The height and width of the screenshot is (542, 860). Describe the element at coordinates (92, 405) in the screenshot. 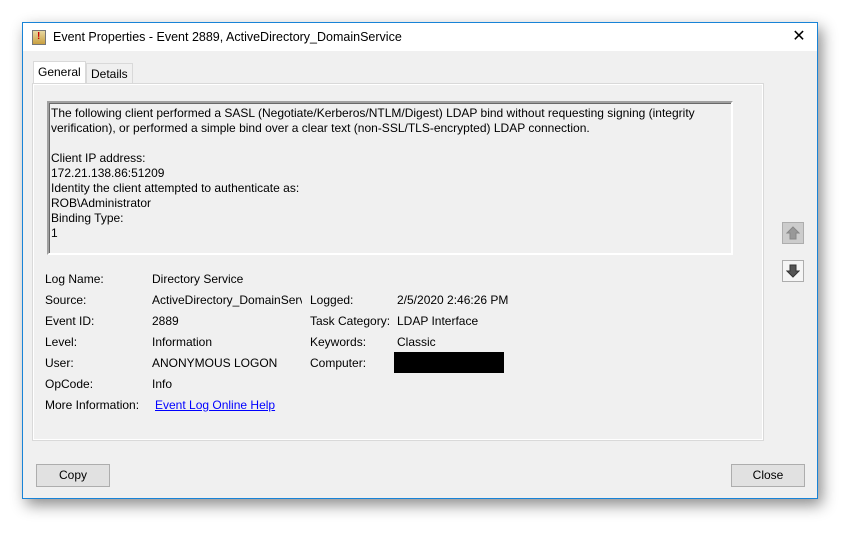

I see `more-info-label: More Information:` at that location.